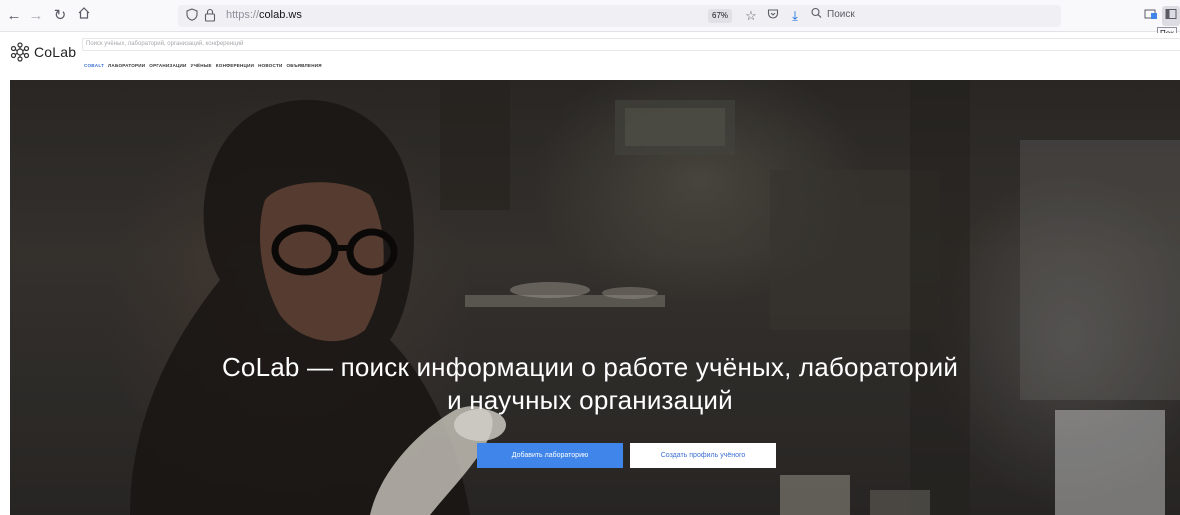  Describe the element at coordinates (901, 16) in the screenshot. I see `browser-search-field: Поиск` at that location.